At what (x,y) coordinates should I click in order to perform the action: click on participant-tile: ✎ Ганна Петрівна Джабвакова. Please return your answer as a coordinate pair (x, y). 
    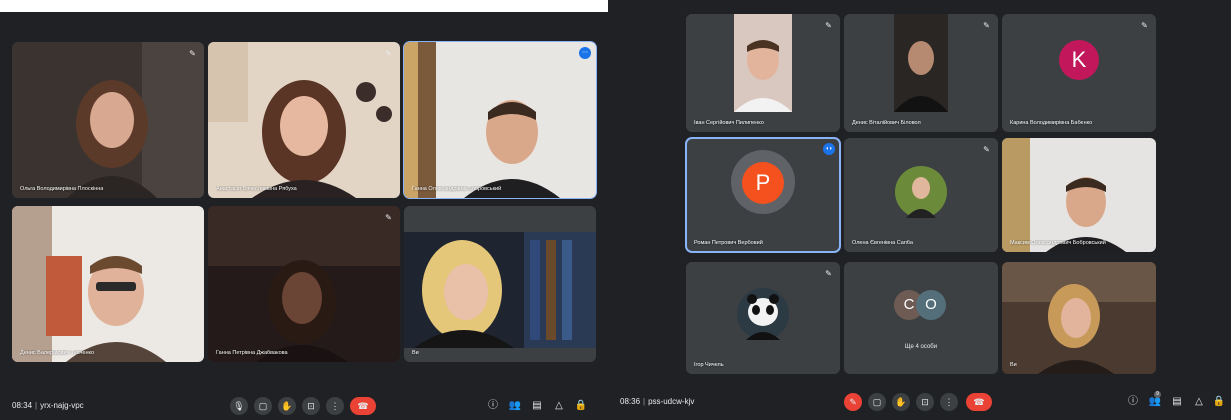
    Looking at the image, I should click on (304, 284).